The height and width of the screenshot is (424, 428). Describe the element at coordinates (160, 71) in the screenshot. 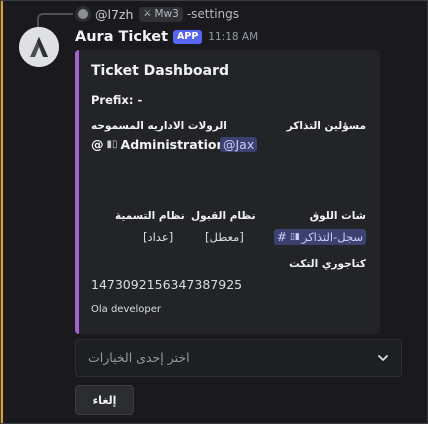

I see `embed-title: Ticket Dashboard` at that location.